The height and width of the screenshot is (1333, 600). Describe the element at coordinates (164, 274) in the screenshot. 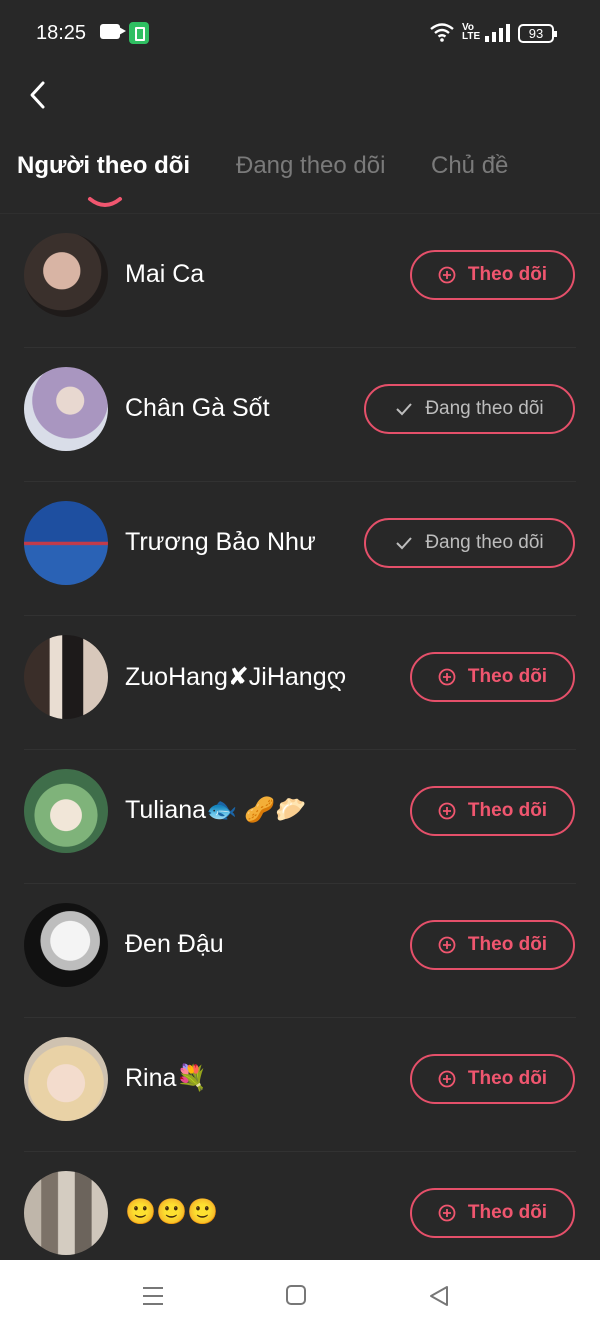

I see `user-name: Mai Ca` at that location.